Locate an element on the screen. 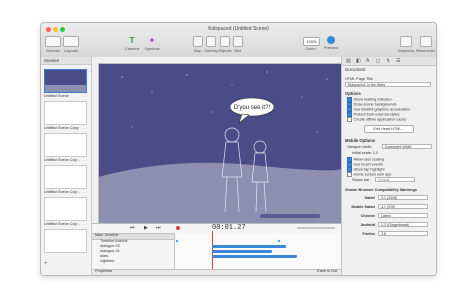  stage-tool-overlay: Overlay is located at coordinates (211, 44).